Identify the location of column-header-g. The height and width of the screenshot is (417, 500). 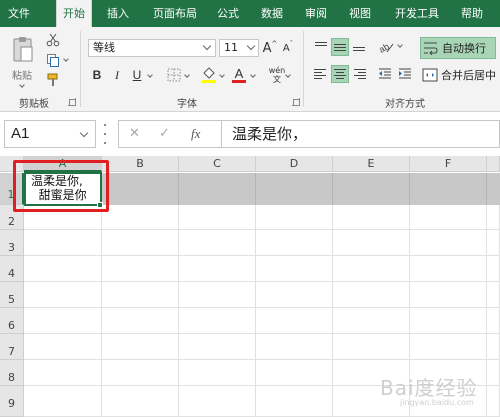
(493, 164).